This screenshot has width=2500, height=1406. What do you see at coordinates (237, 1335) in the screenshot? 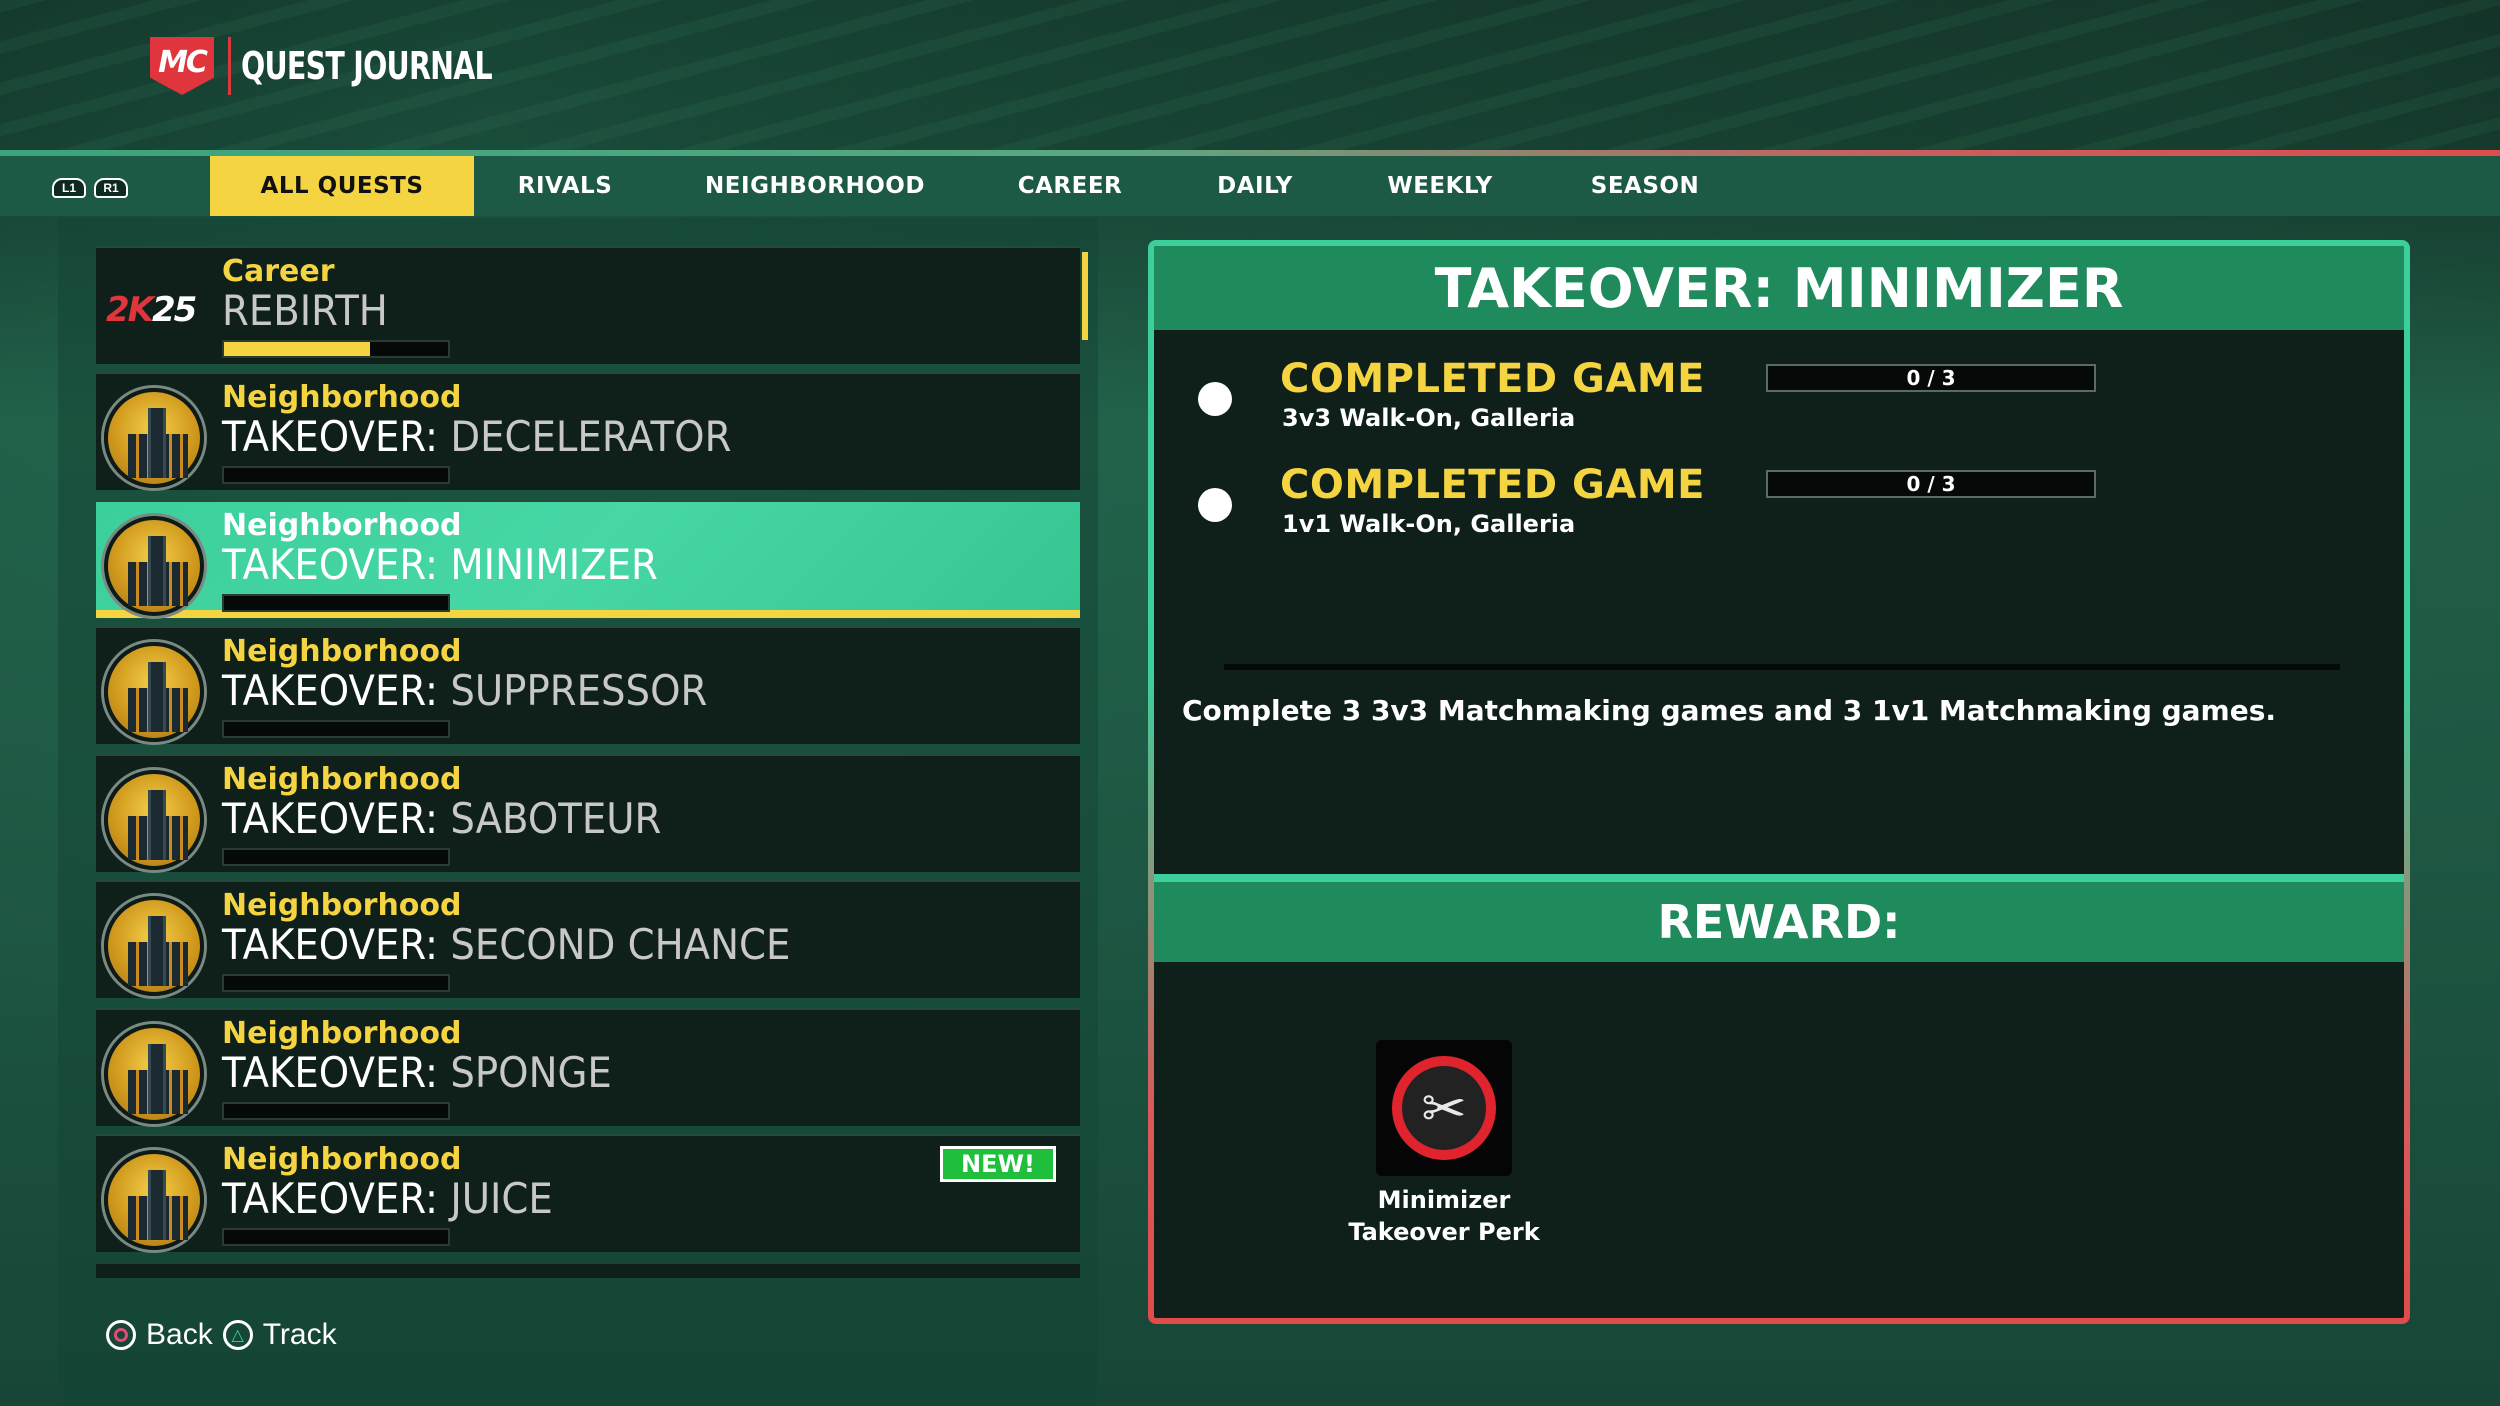
I see `triangle-button-icon: △` at bounding box center [237, 1335].